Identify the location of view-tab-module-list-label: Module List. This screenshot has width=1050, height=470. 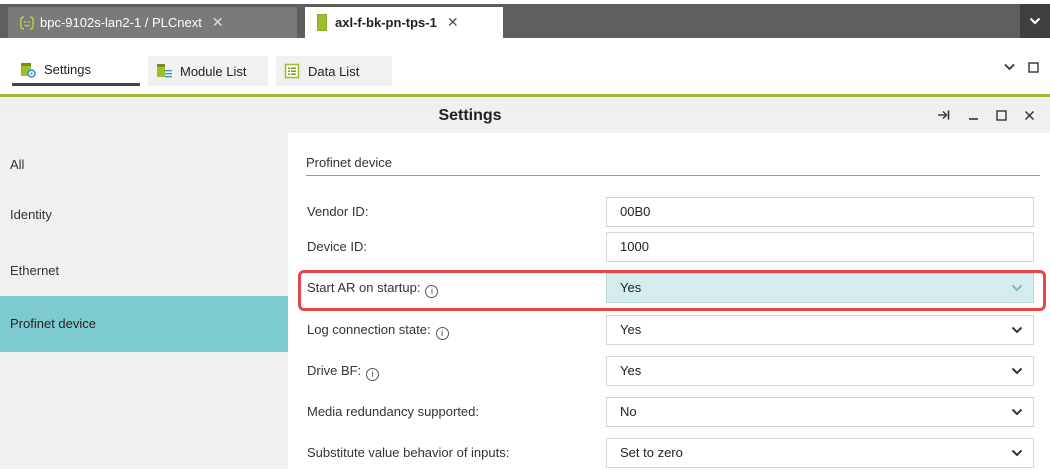
(213, 71).